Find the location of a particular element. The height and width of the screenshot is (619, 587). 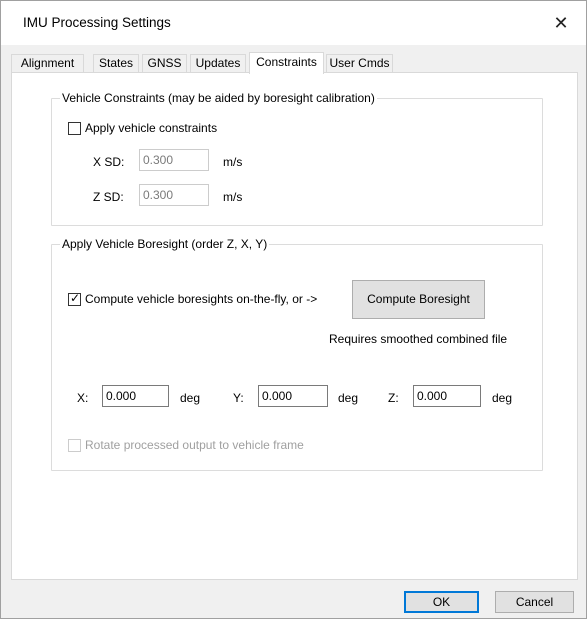

x-input: 0.000 is located at coordinates (135, 396).